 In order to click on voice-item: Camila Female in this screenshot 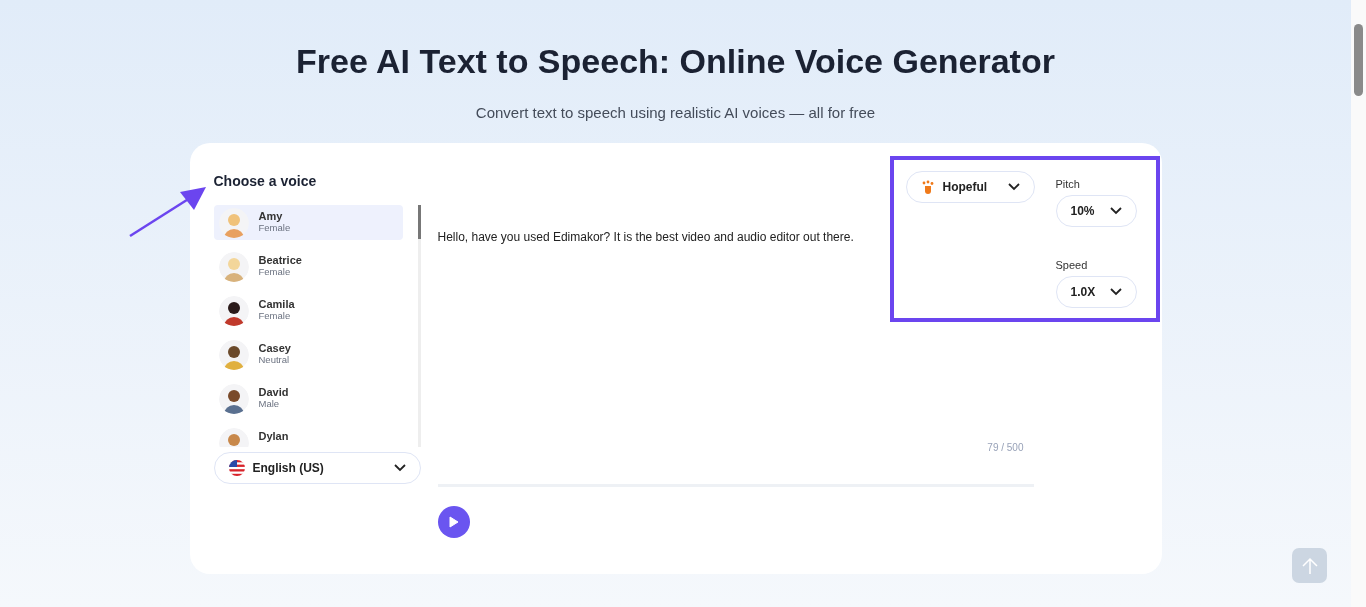, I will do `click(308, 310)`.